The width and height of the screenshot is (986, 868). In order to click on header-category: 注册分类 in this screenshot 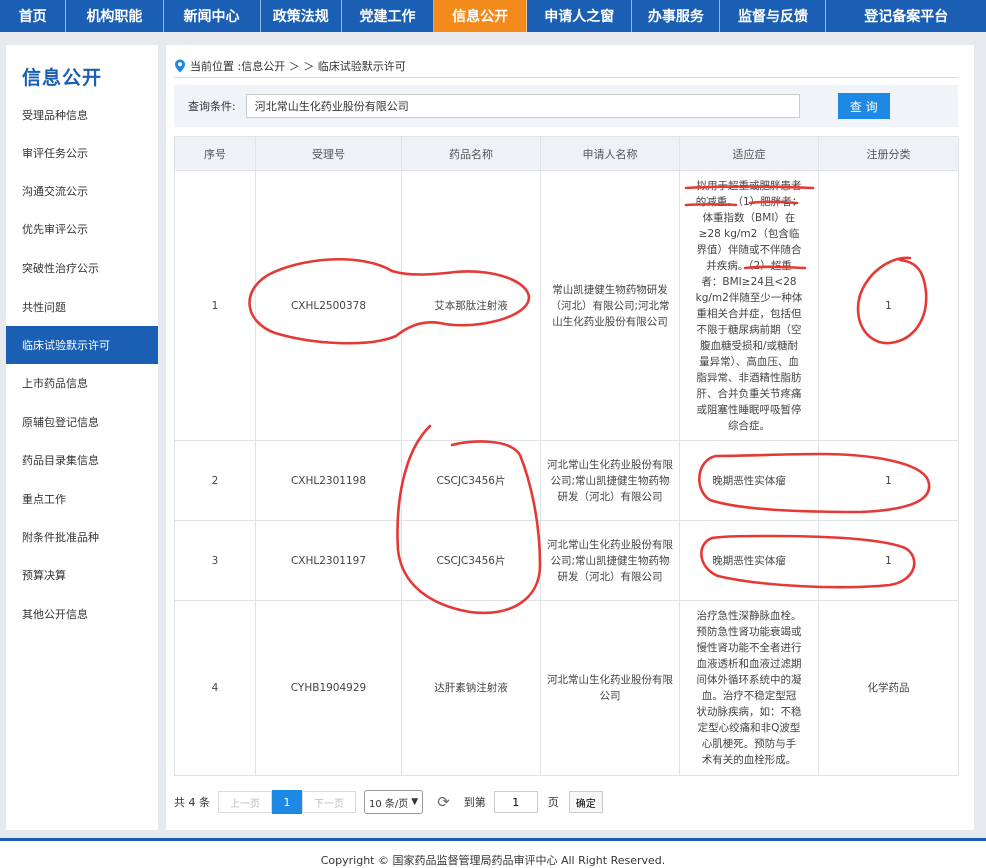, I will do `click(888, 153)`.